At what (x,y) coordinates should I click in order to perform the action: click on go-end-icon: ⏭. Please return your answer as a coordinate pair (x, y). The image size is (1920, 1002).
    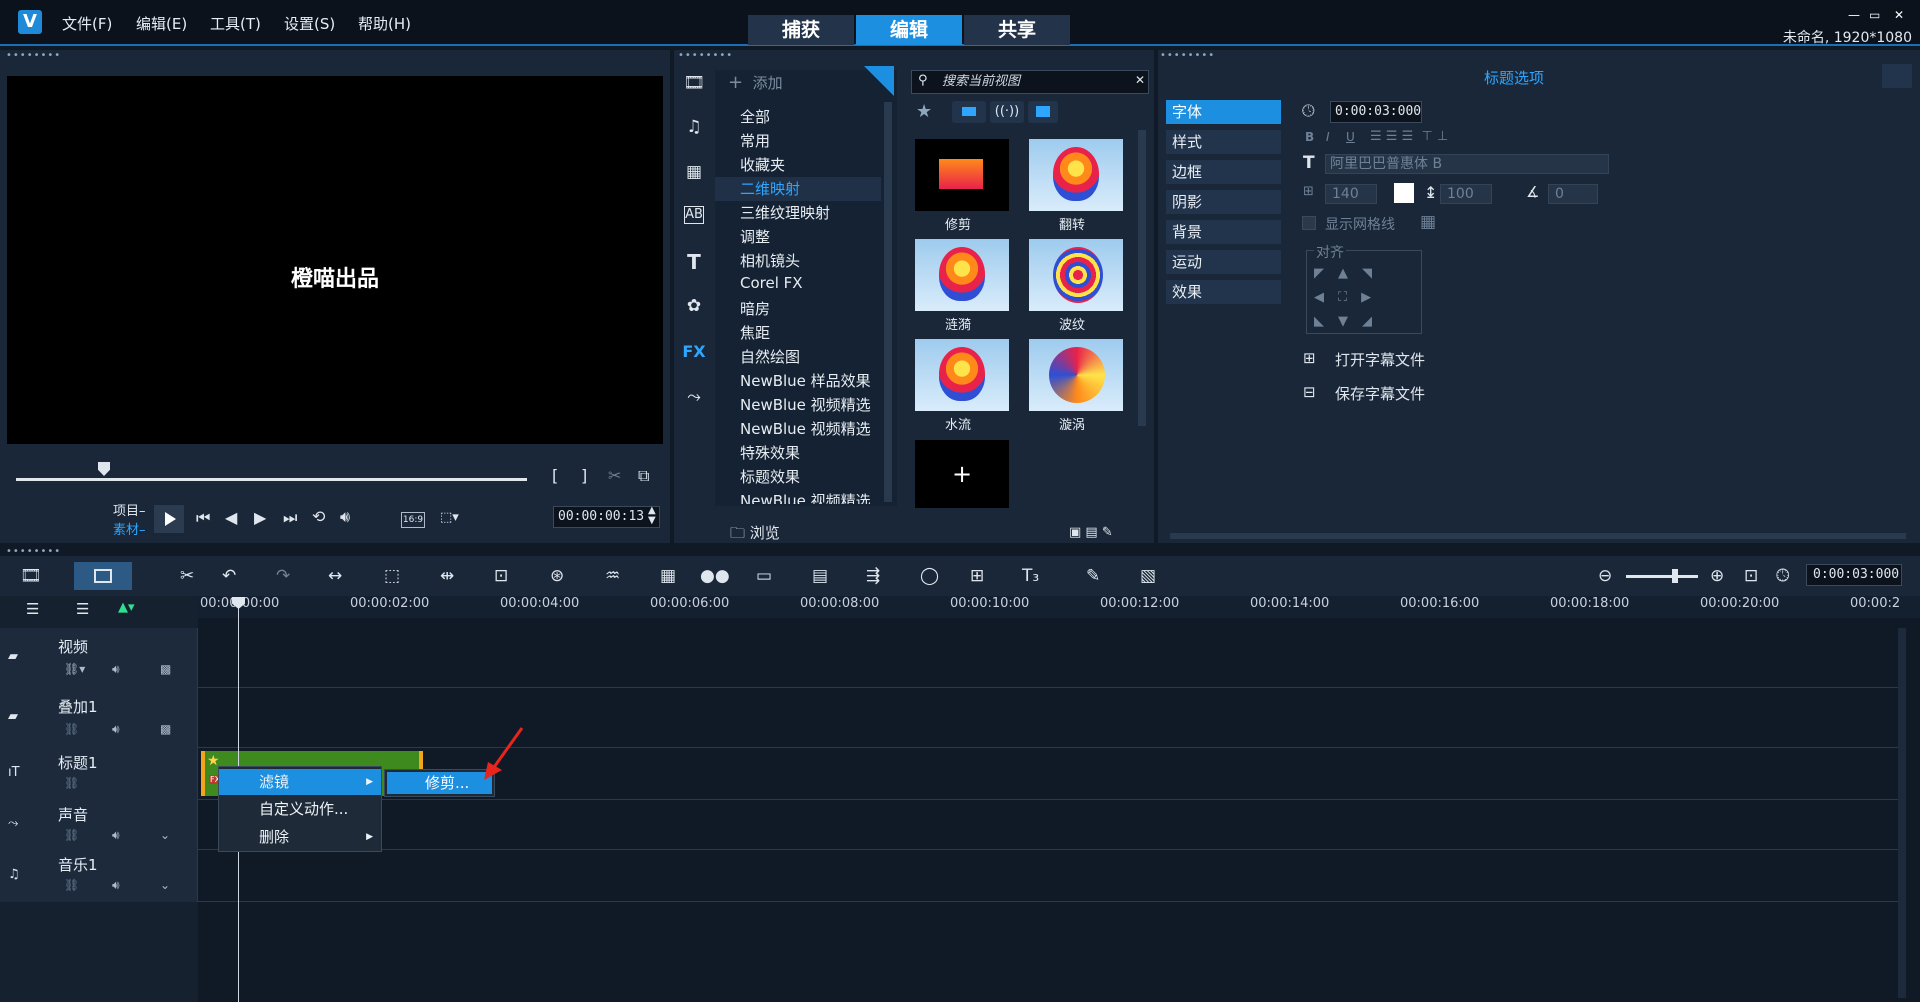
    Looking at the image, I should click on (290, 518).